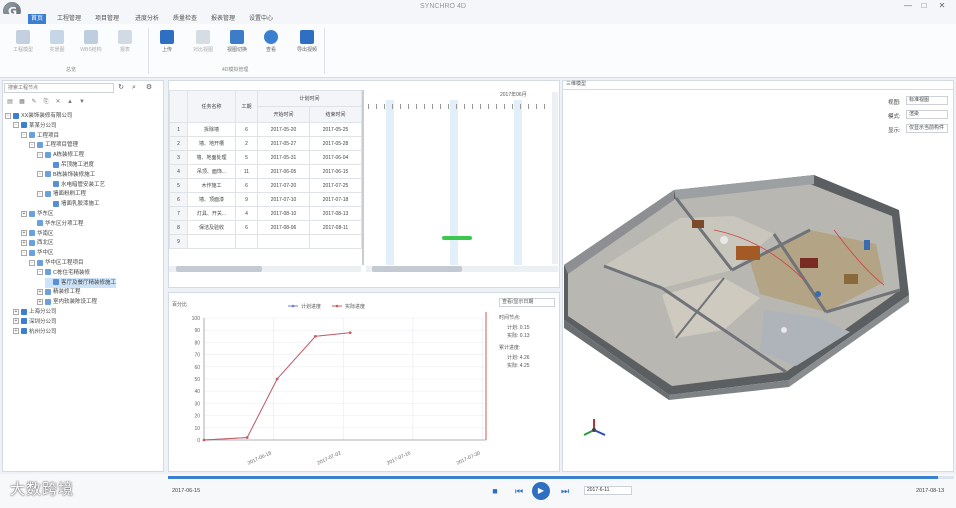  What do you see at coordinates (22, 102) in the screenshot?
I see `add-child-icon: ▦` at bounding box center [22, 102].